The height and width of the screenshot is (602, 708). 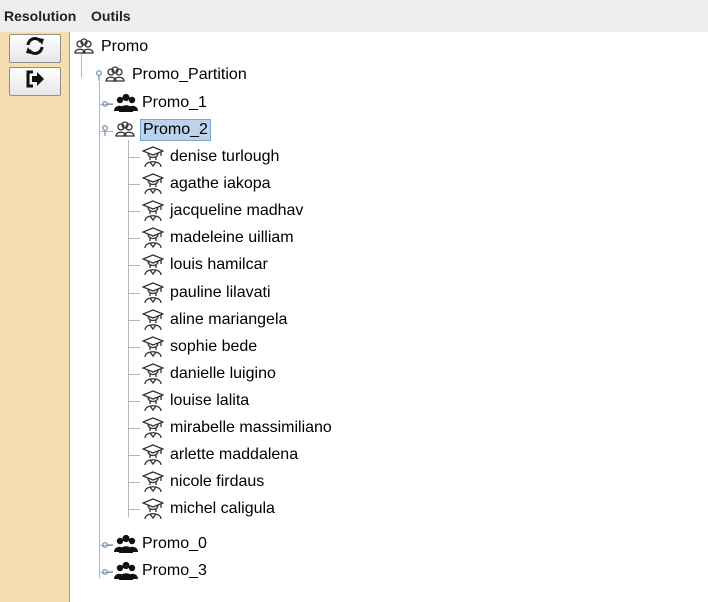 I want to click on tree-node-label: Promo, so click(x=125, y=46).